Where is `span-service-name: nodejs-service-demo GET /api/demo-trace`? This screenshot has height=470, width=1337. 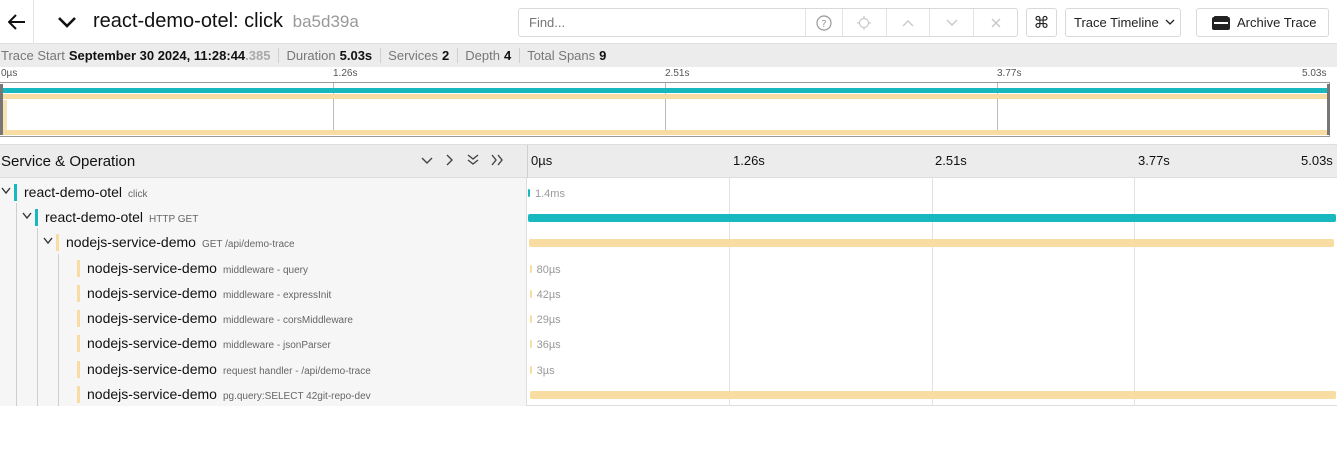
span-service-name: nodejs-service-demo GET /api/demo-trace is located at coordinates (180, 242).